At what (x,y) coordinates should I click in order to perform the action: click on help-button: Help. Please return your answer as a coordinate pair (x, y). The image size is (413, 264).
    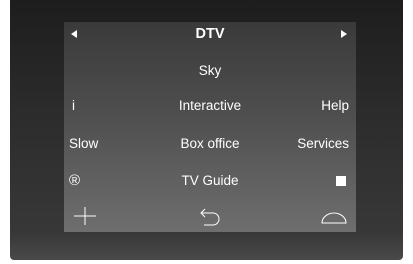
    Looking at the image, I should click on (335, 106).